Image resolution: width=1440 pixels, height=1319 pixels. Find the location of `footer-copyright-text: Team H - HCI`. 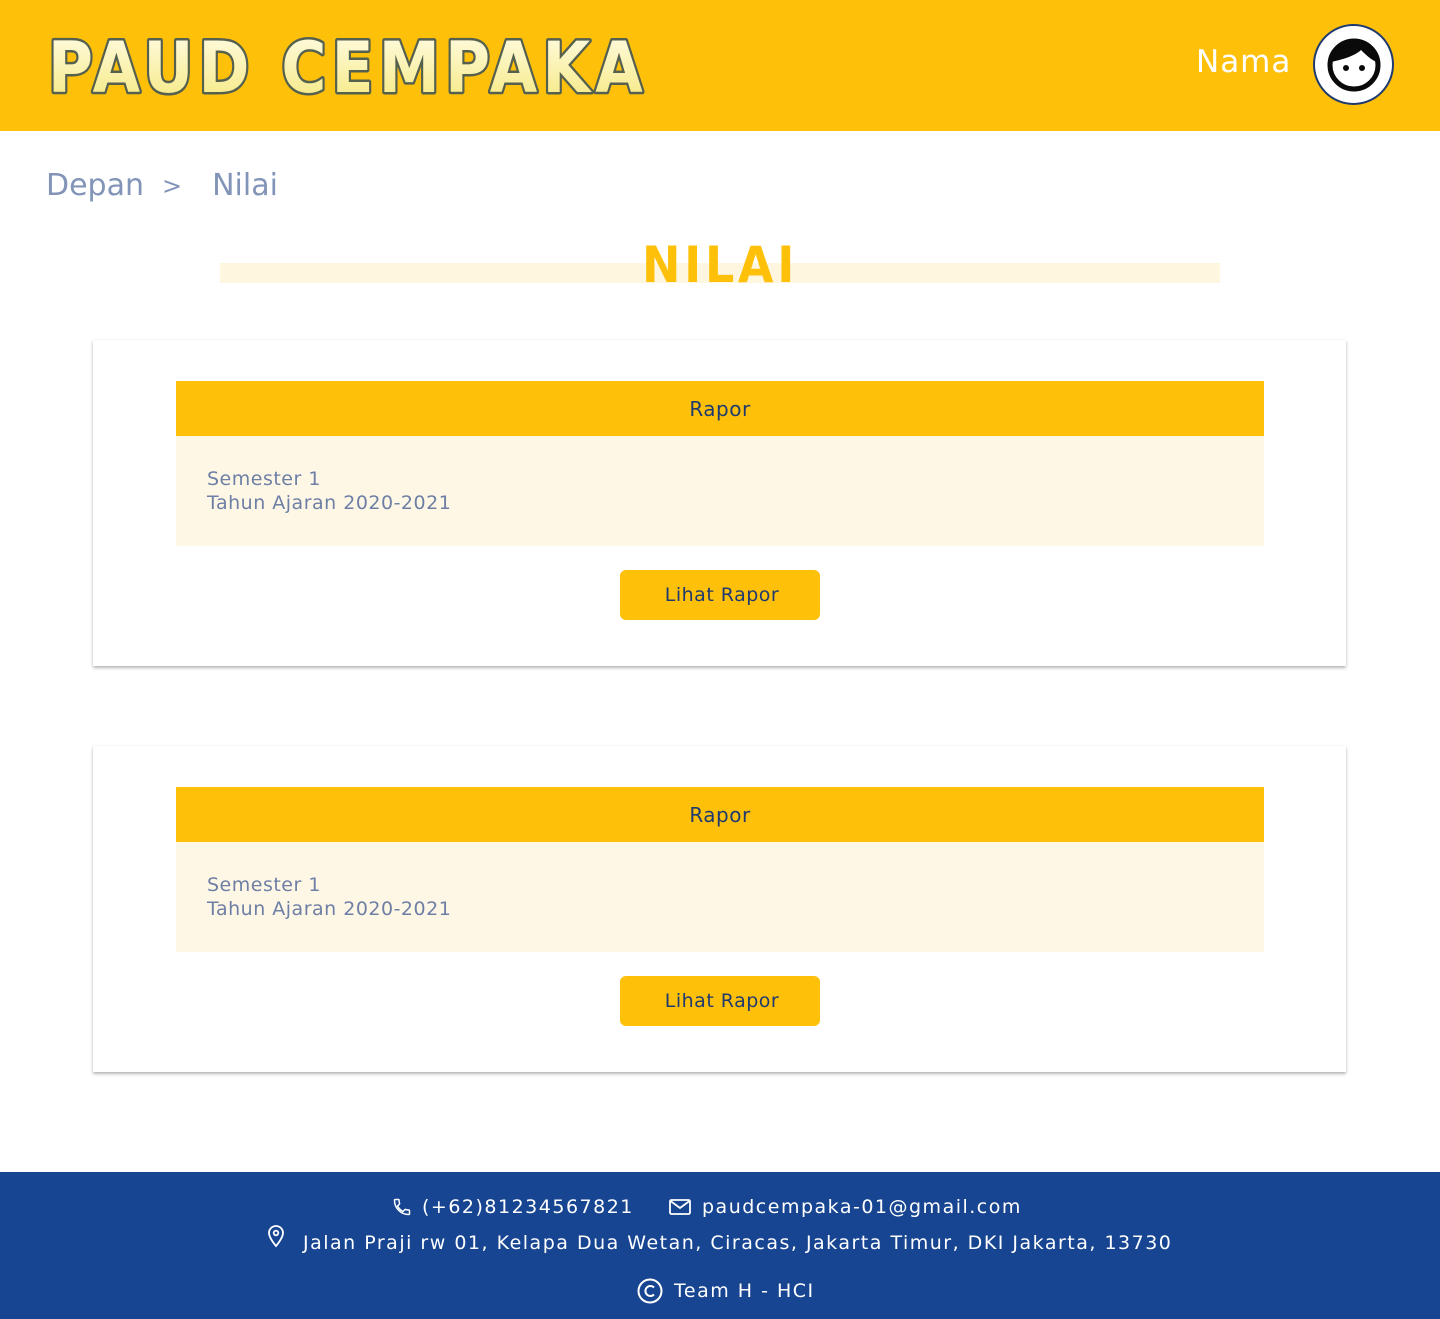

footer-copyright-text: Team H - HCI is located at coordinates (744, 1291).